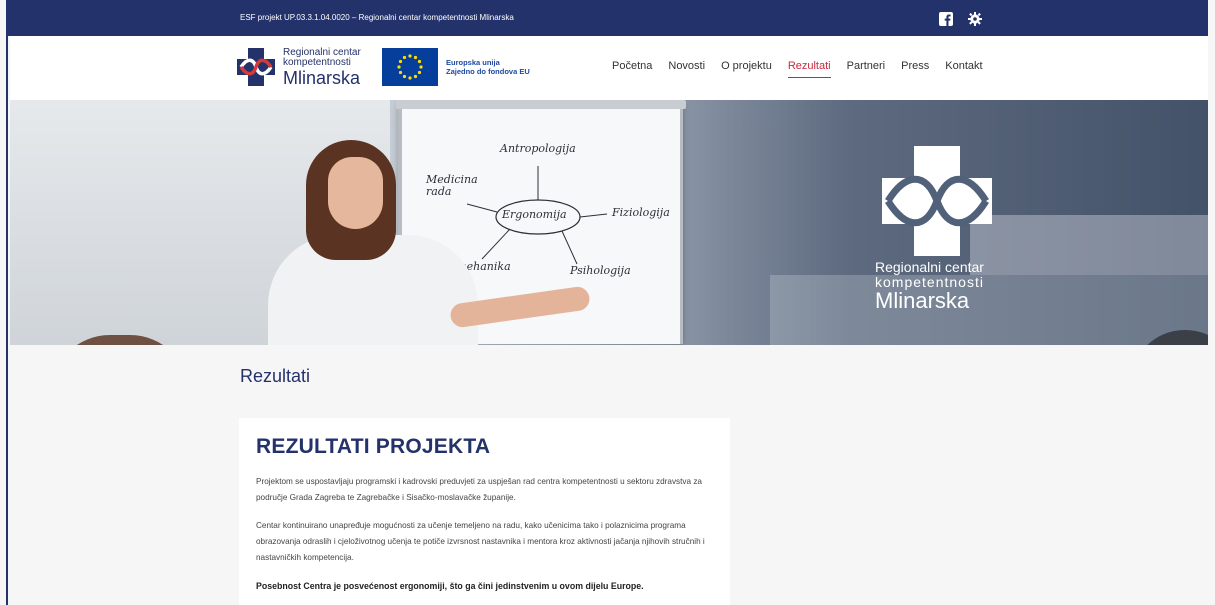 Image resolution: width=1215 pixels, height=605 pixels. What do you see at coordinates (632, 69) in the screenshot?
I see `nav-item-pocetna: Početna` at bounding box center [632, 69].